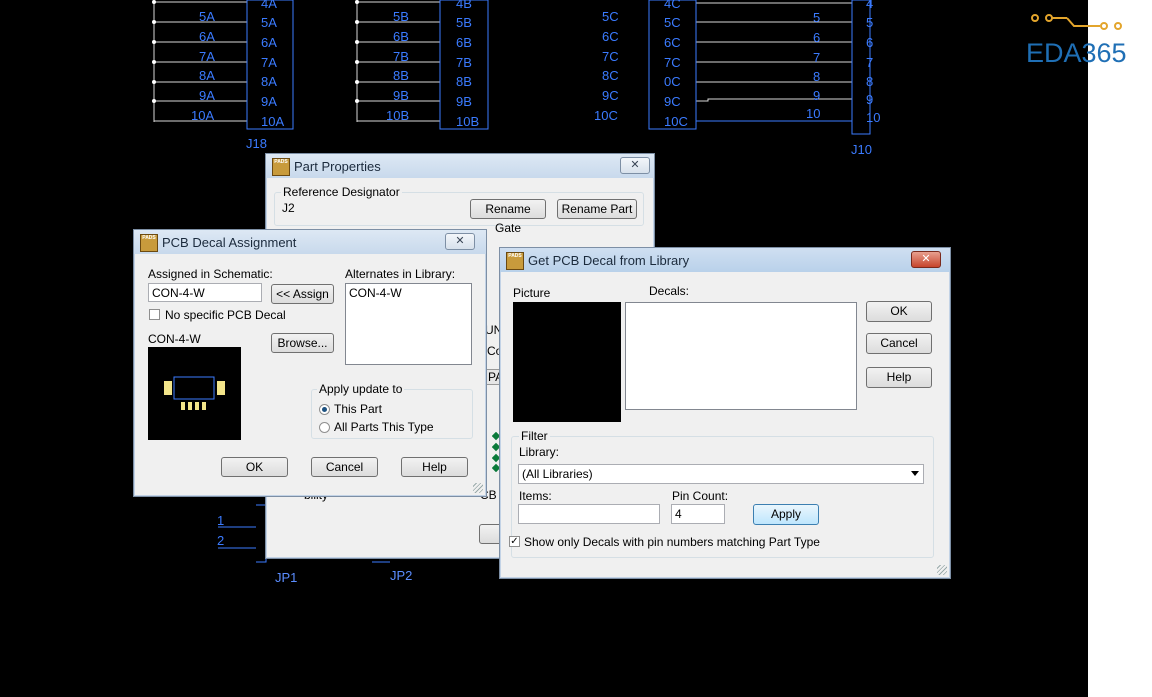 This screenshot has width=1152, height=697. Describe the element at coordinates (398, 115) in the screenshot. I see `mid-net-label: 10B` at that location.